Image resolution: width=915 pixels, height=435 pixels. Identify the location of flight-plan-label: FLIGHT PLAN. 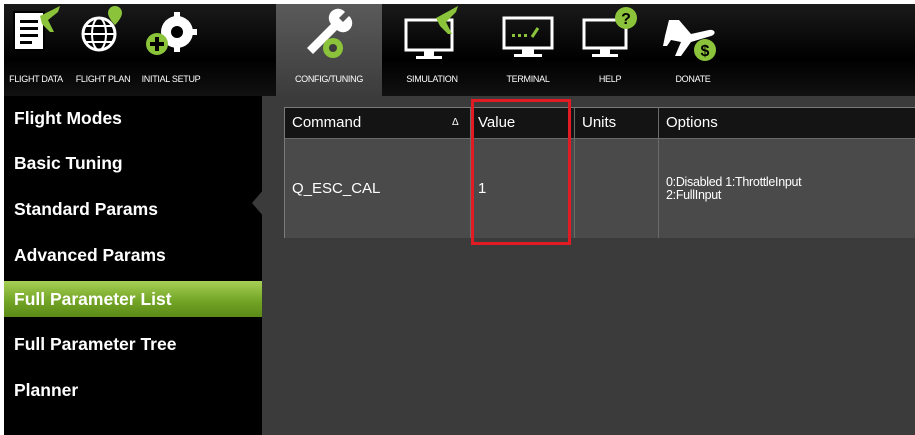
(103, 79).